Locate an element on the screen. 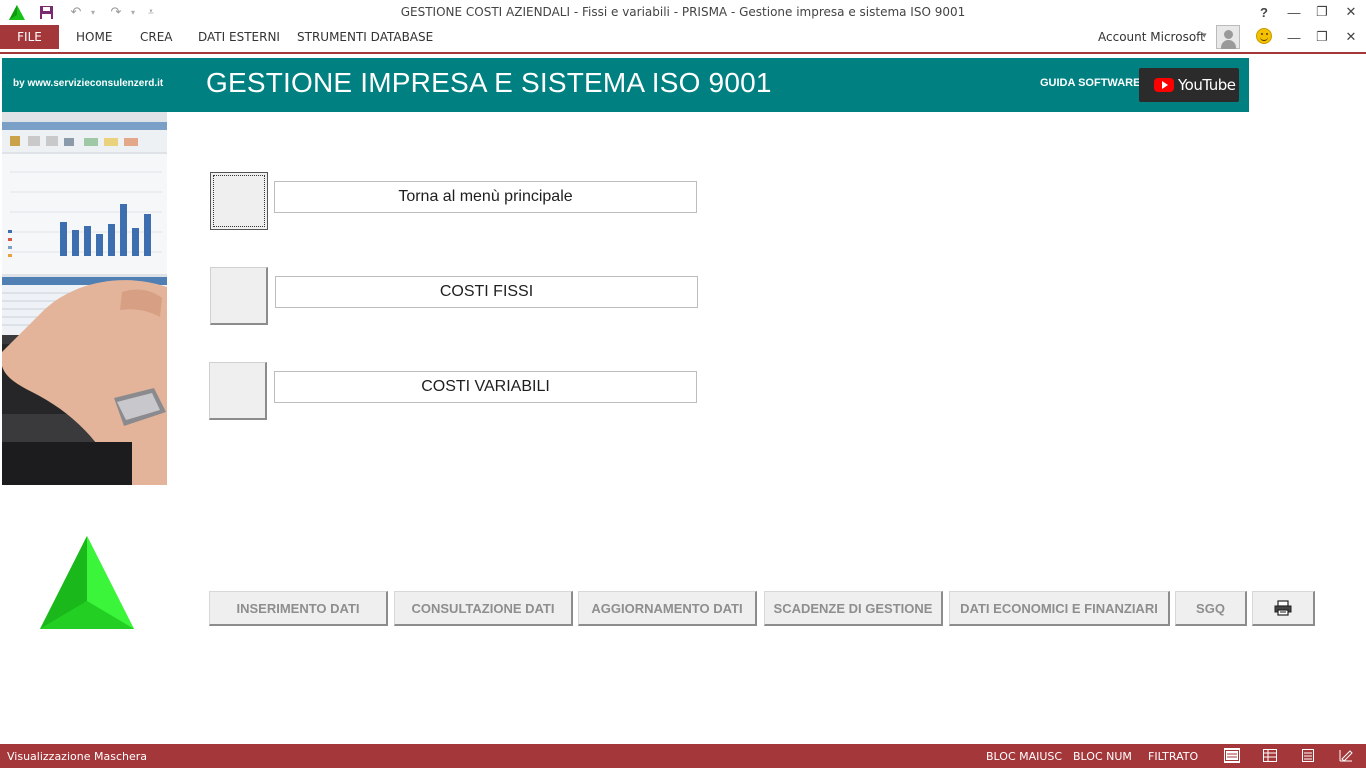 The width and height of the screenshot is (1366, 768). doc-close-button: ✕ is located at coordinates (1351, 37).